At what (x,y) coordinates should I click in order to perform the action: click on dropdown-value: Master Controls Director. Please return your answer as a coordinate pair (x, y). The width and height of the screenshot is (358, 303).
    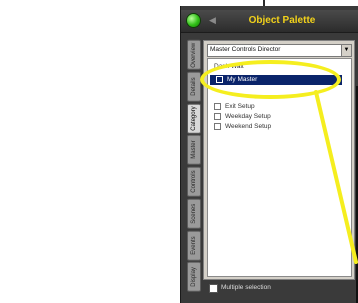
    Looking at the image, I should click on (245, 49).